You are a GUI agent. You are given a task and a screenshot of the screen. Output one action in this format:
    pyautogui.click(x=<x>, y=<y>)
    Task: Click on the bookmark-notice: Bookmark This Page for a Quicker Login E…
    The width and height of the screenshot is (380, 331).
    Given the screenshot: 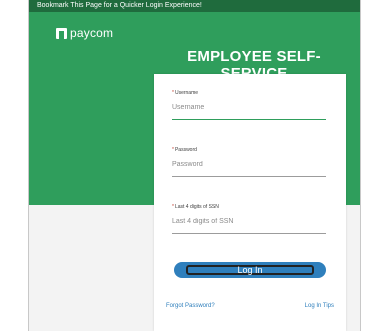 What is the action you would take?
    pyautogui.click(x=194, y=6)
    